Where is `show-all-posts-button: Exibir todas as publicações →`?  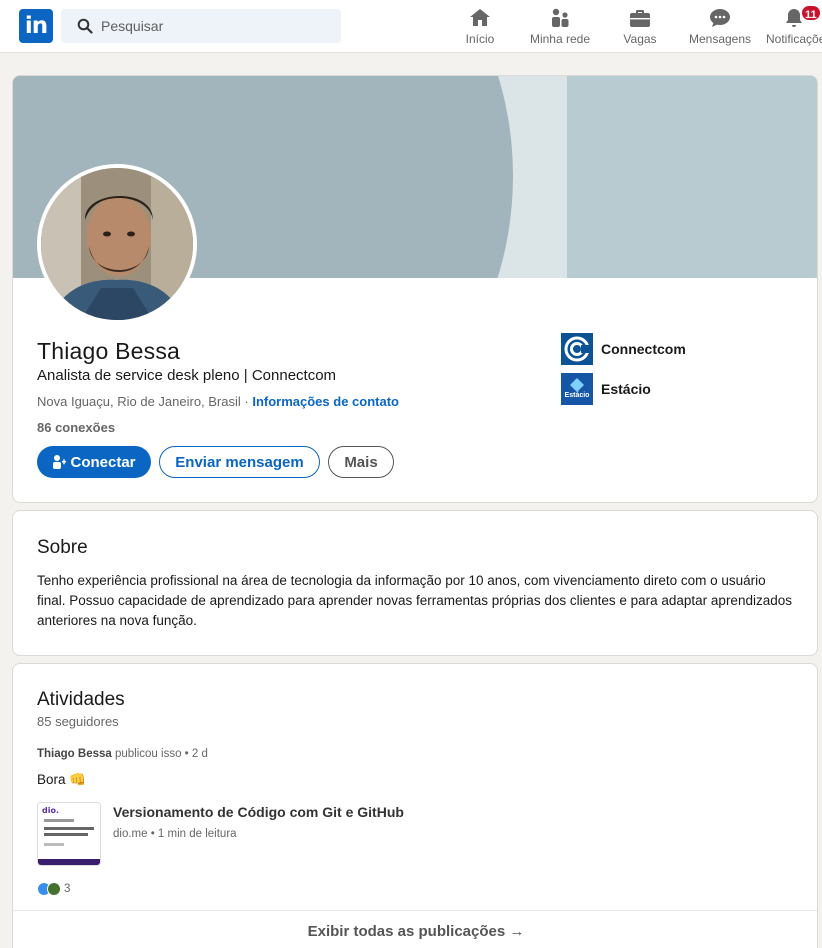 show-all-posts-button: Exibir todas as publicações → is located at coordinates (415, 929).